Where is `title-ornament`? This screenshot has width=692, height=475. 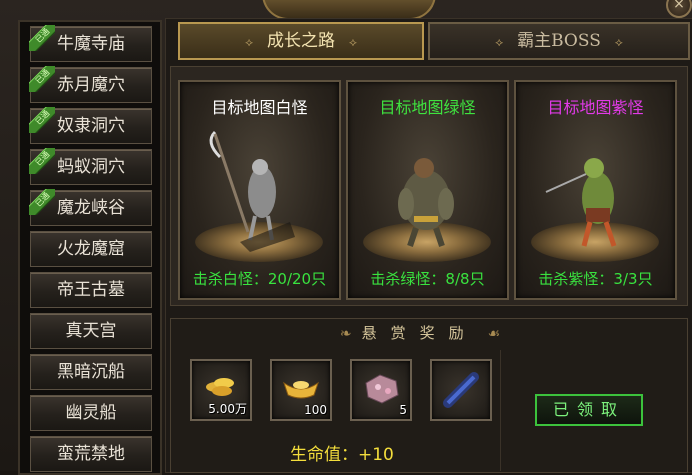
title-ornament is located at coordinates (349, 10).